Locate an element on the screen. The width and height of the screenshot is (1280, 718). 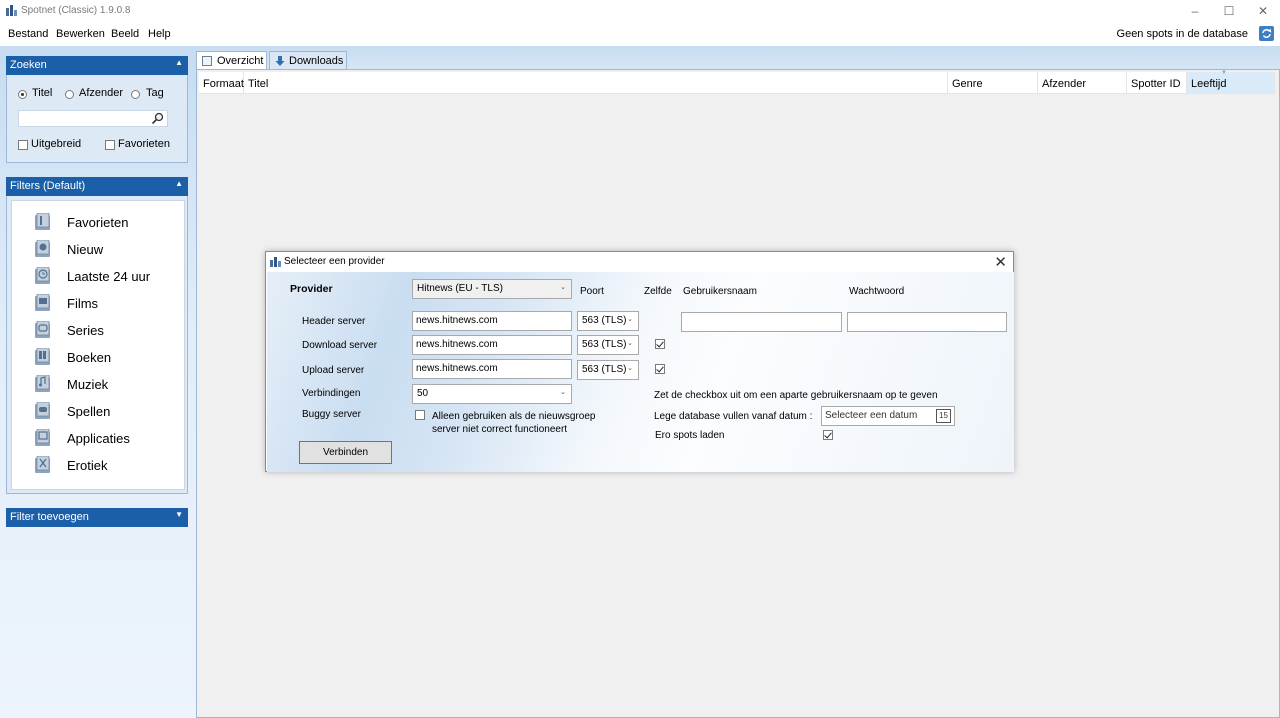
radio-titel-label: Titel is located at coordinates (42, 93).